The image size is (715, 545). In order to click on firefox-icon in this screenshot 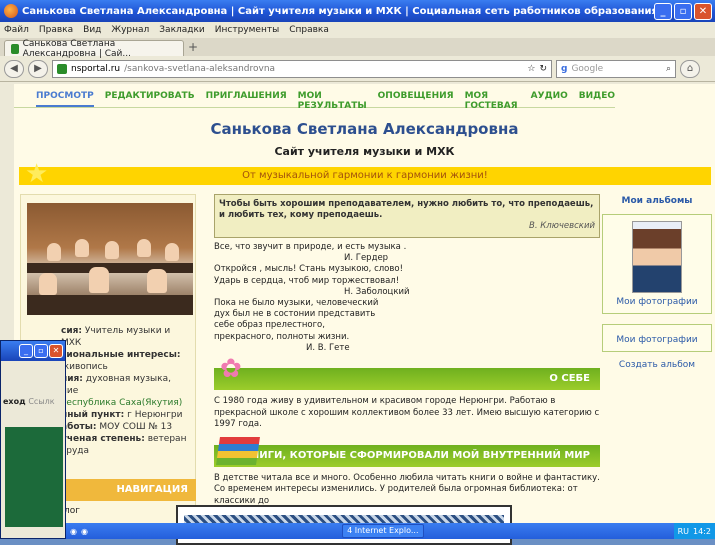, I will do `click(11, 11)`.